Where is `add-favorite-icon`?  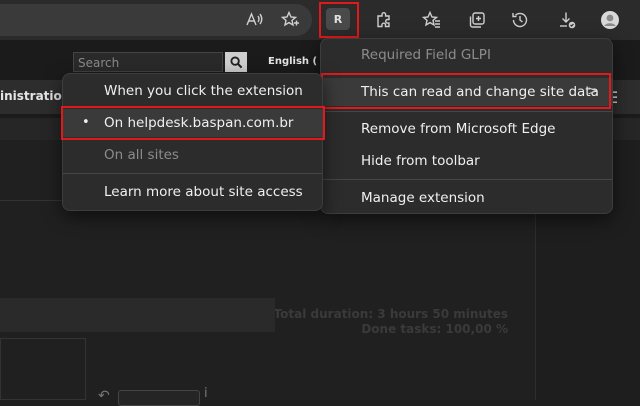 add-favorite-icon is located at coordinates (290, 20).